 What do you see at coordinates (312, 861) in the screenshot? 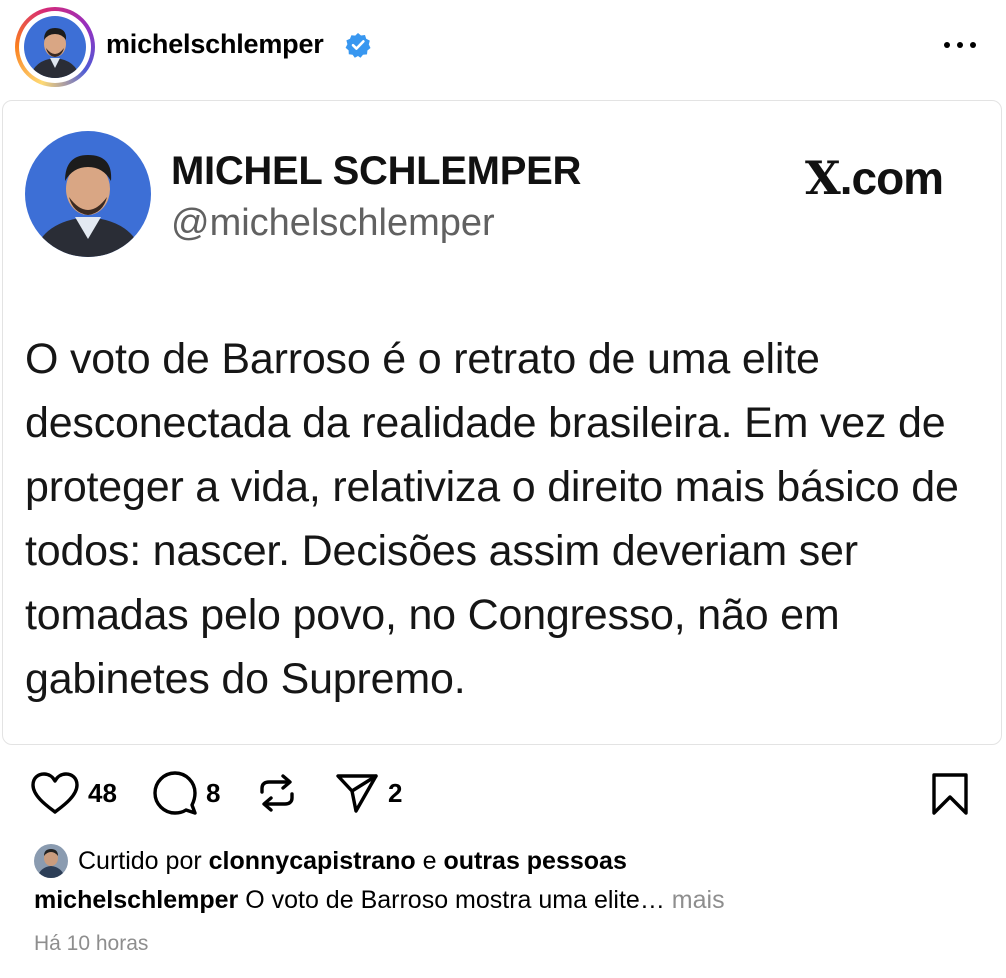
I see `liked-user: clonnycapistrano` at bounding box center [312, 861].